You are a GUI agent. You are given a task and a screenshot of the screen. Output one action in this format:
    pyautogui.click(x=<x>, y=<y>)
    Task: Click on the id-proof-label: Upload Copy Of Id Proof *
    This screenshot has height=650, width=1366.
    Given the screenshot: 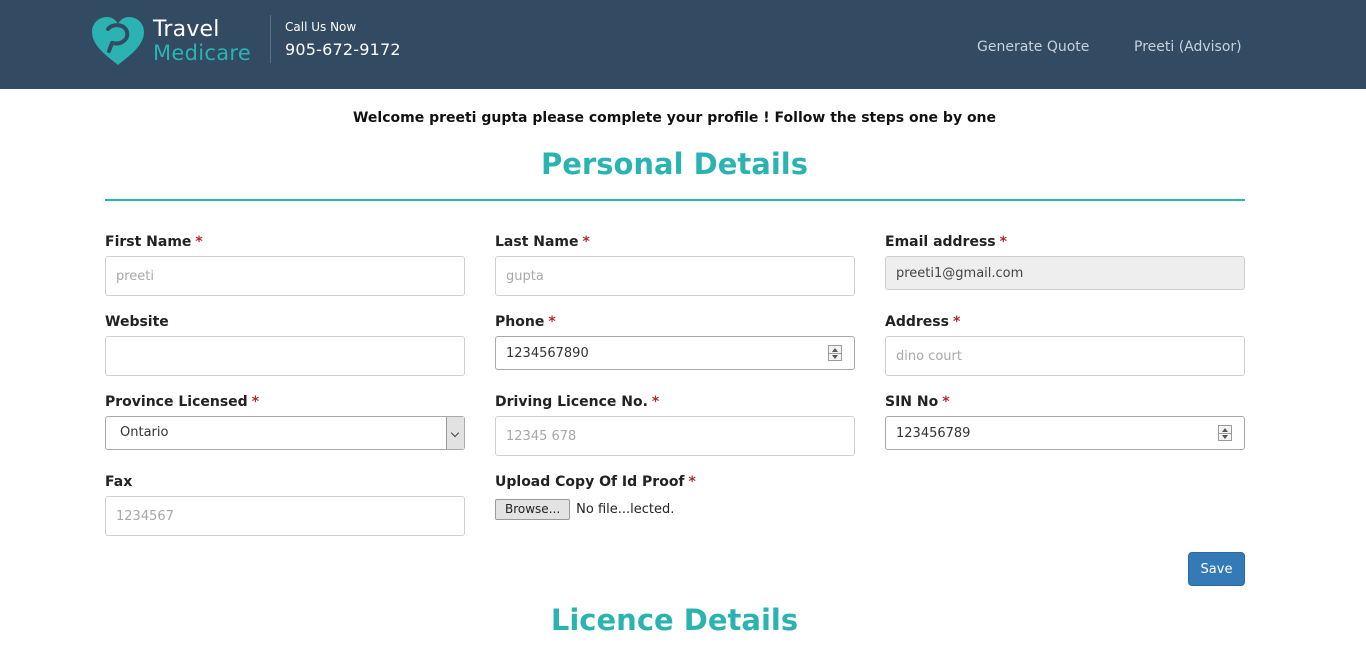 What is the action you would take?
    pyautogui.click(x=595, y=482)
    